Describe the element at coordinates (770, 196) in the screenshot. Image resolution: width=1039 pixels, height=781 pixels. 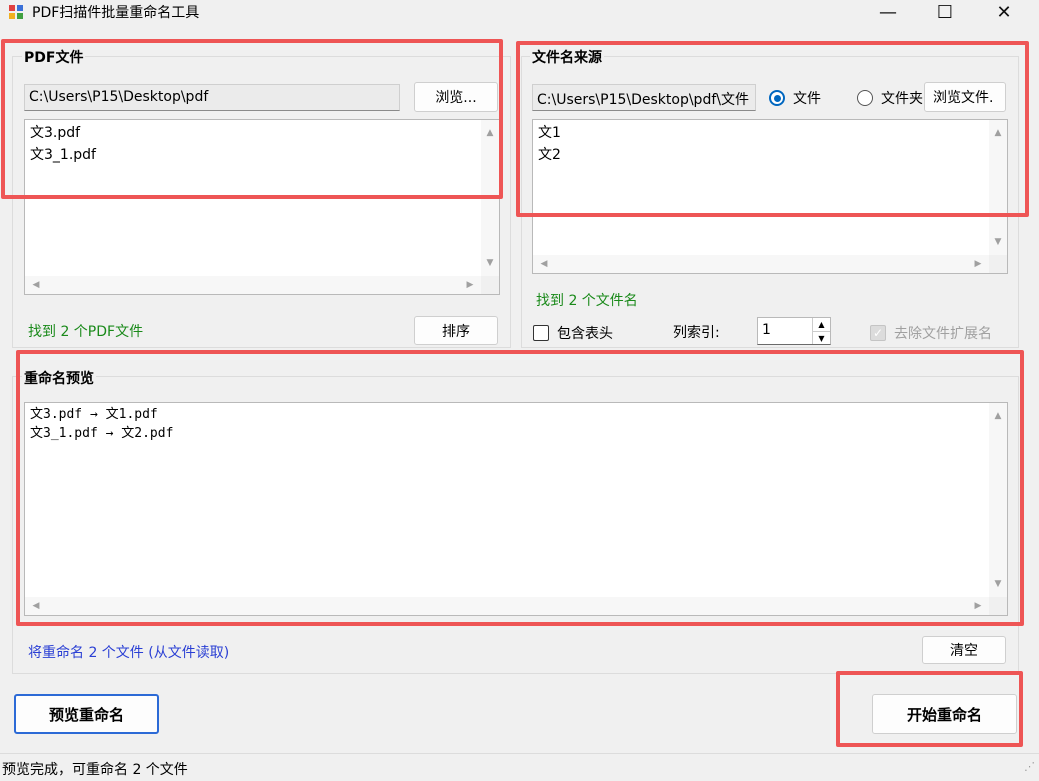
I see `name-list: 文1 文2 ▲ ▼ ◀ ▶` at that location.